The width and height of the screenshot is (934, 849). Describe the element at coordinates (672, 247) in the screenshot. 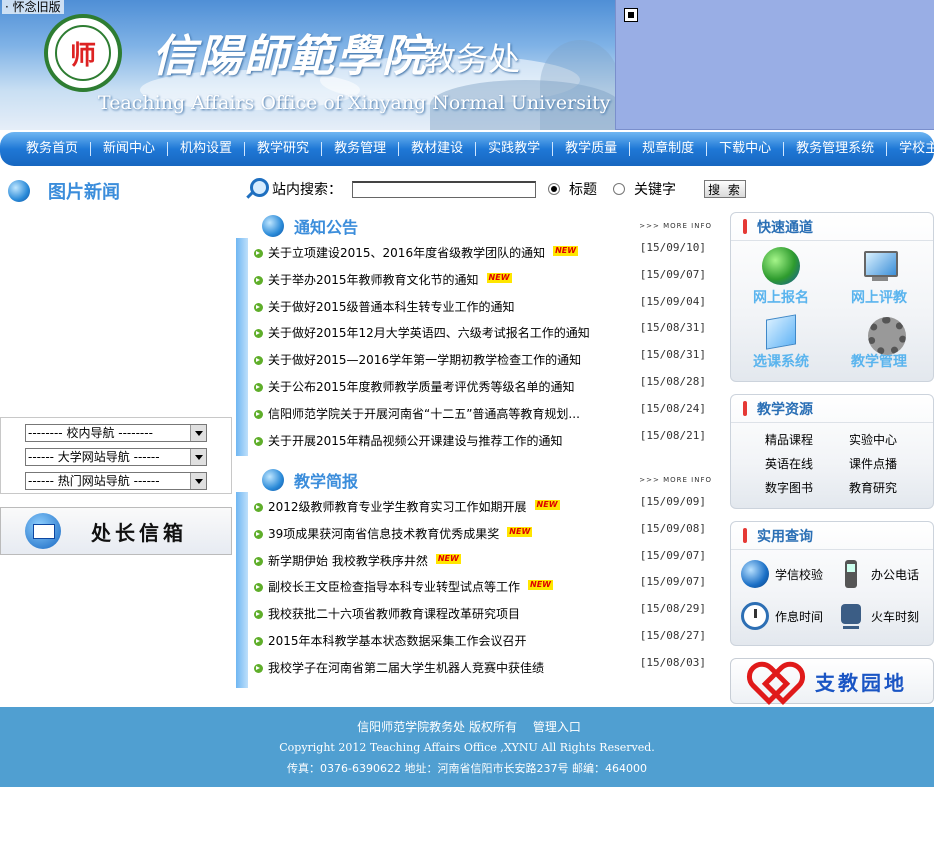

I see `notice-date: [15/09/10]` at that location.